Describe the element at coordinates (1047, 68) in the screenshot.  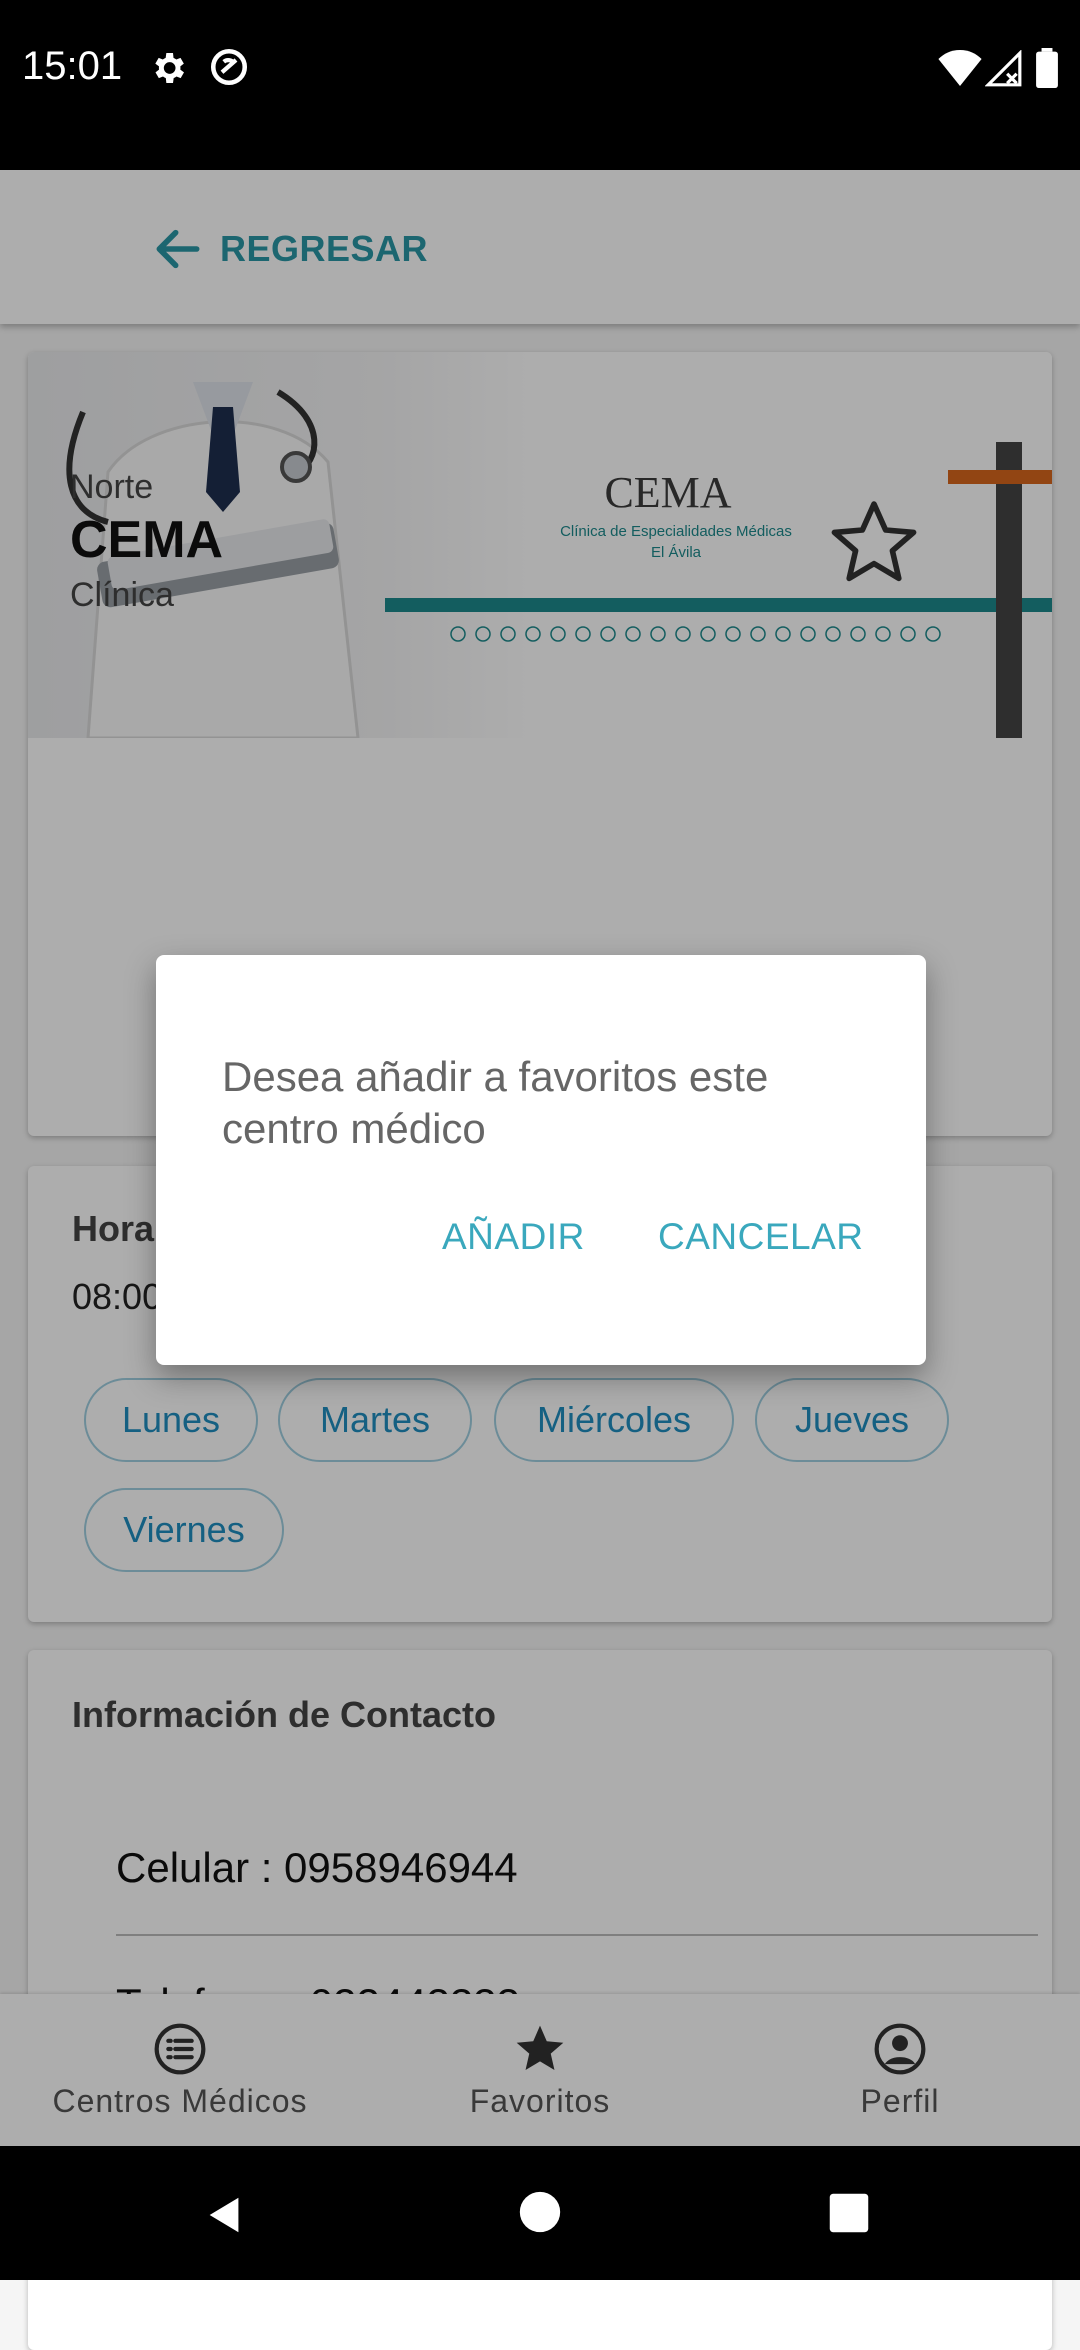
I see `battery-icon` at that location.